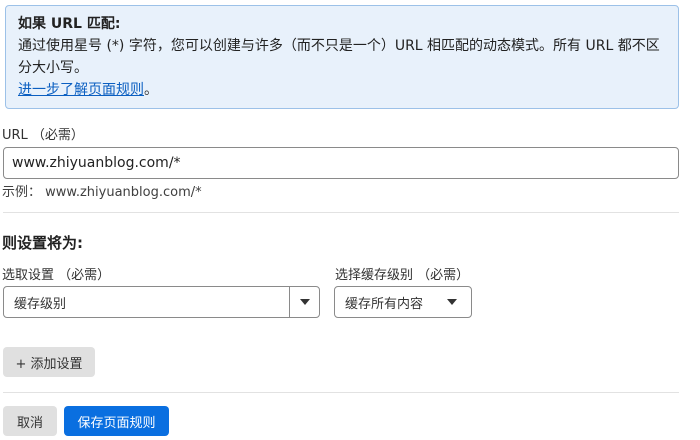 The height and width of the screenshot is (440, 700). Describe the element at coordinates (384, 304) in the screenshot. I see `cache-level-value: 缓存所有内容` at that location.